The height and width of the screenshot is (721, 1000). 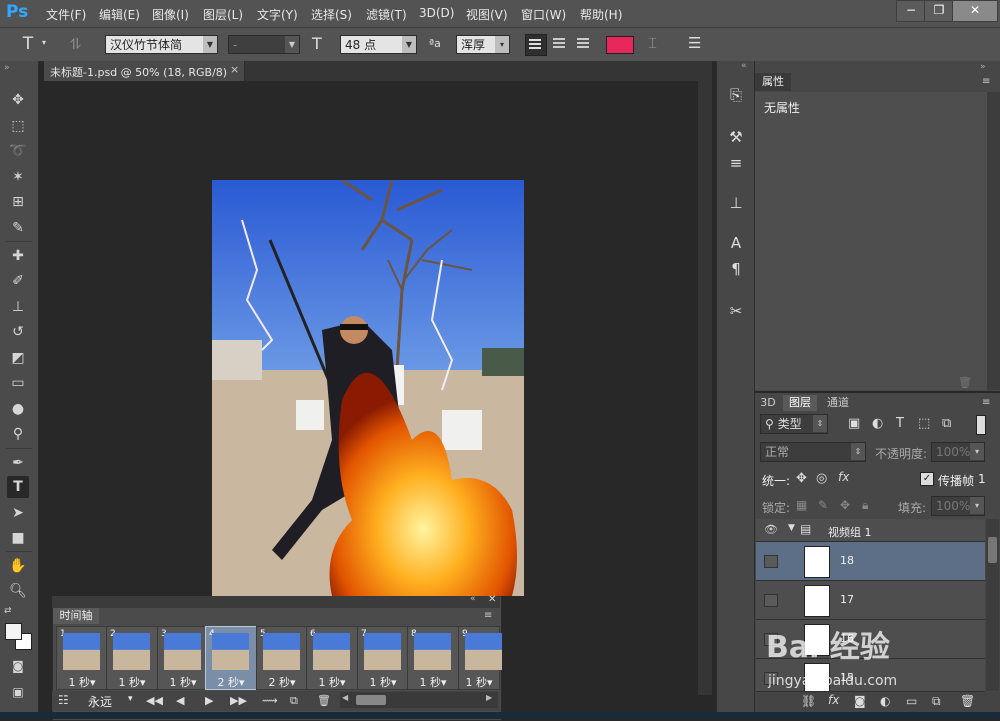 What do you see at coordinates (270, 700) in the screenshot?
I see `tween-icon: ⟿` at bounding box center [270, 700].